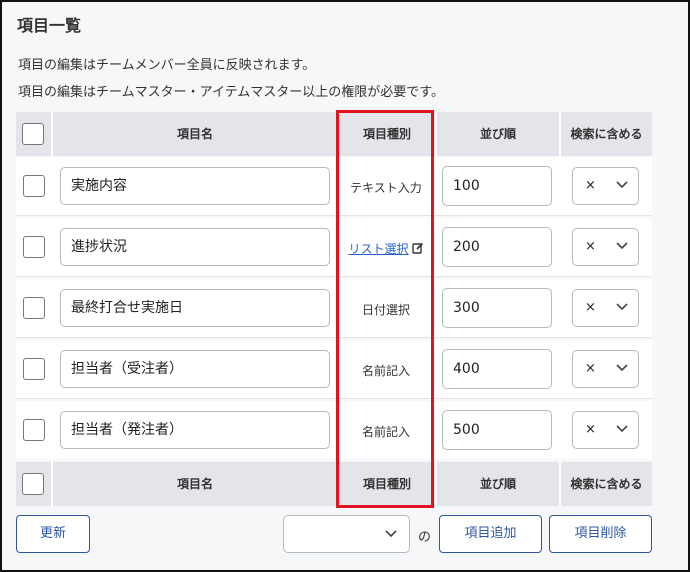 This screenshot has width=690, height=572. Describe the element at coordinates (497, 308) in the screenshot. I see `order-input: 300` at that location.